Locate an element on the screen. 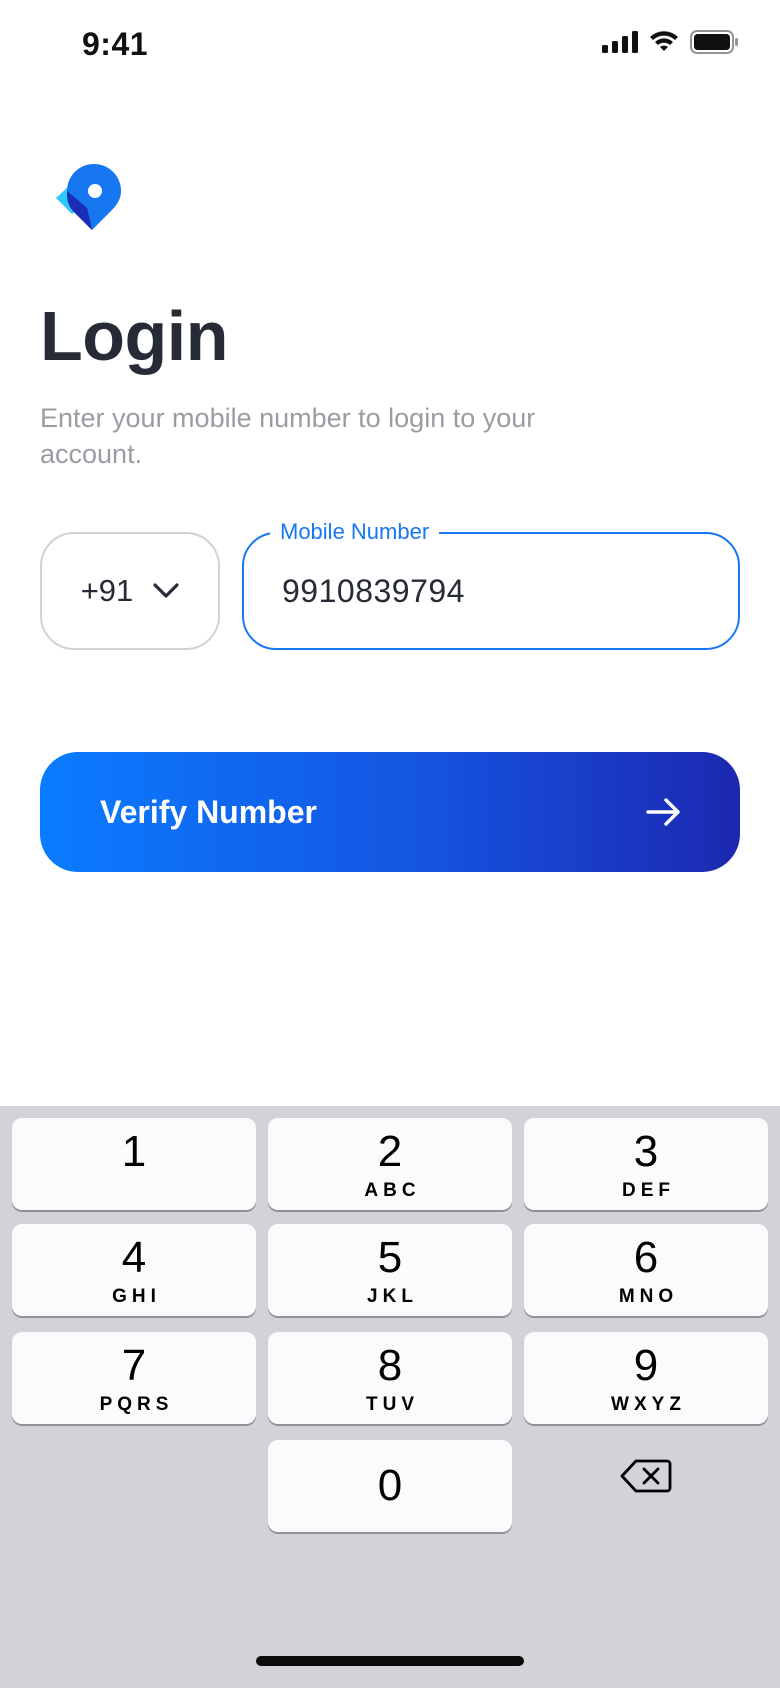  key-8: 8 TUV is located at coordinates (390, 1378).